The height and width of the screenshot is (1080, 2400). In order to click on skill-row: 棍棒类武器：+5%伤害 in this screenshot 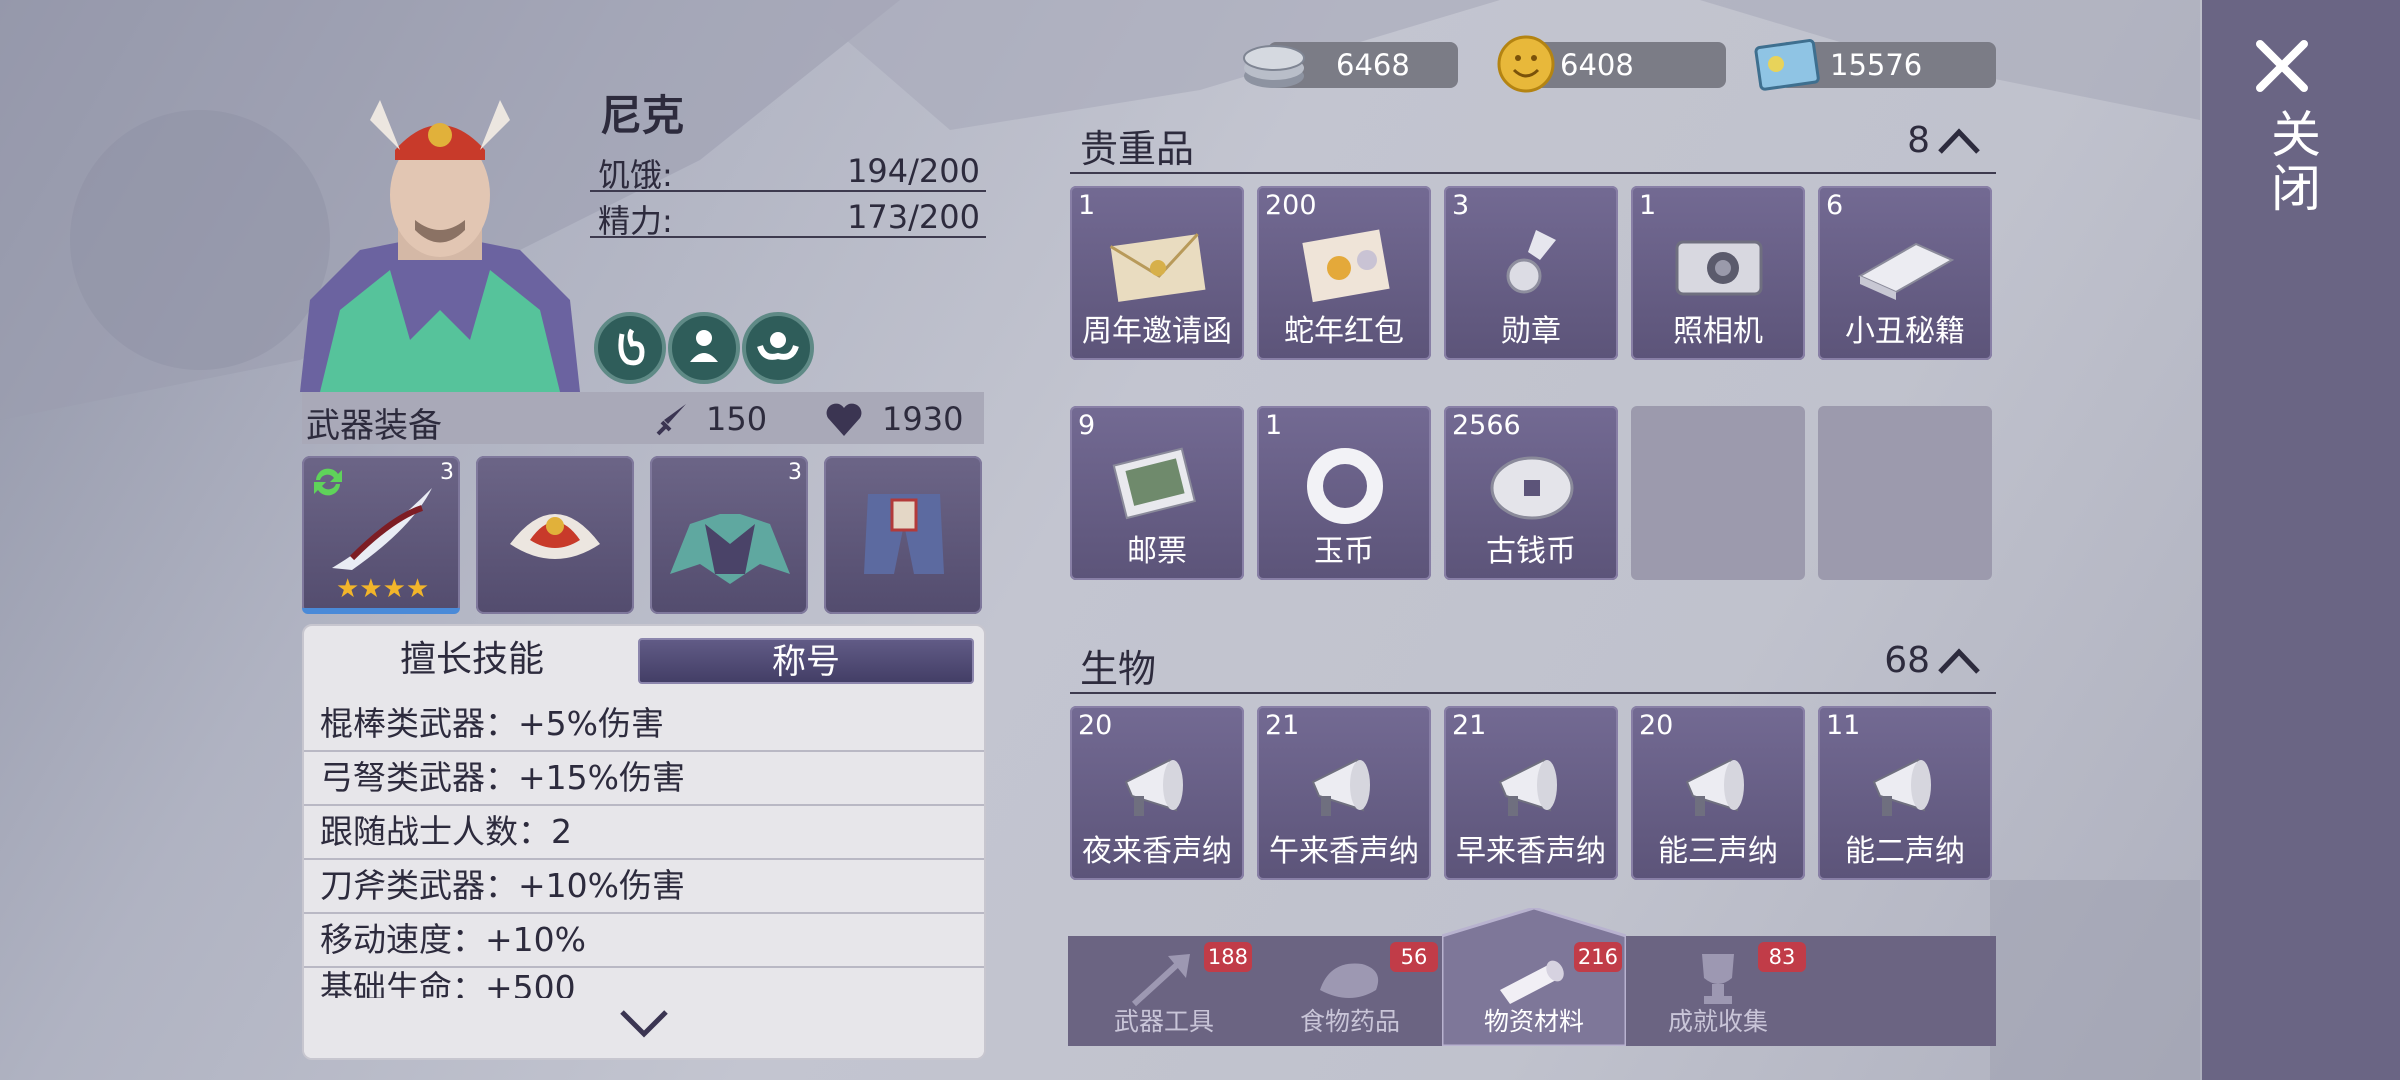, I will do `click(644, 725)`.